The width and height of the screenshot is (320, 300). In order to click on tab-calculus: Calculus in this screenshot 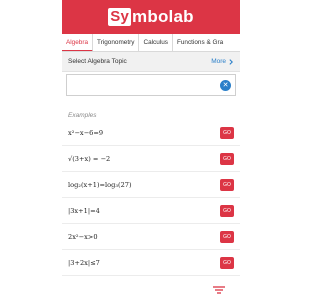, I will do `click(156, 42)`.